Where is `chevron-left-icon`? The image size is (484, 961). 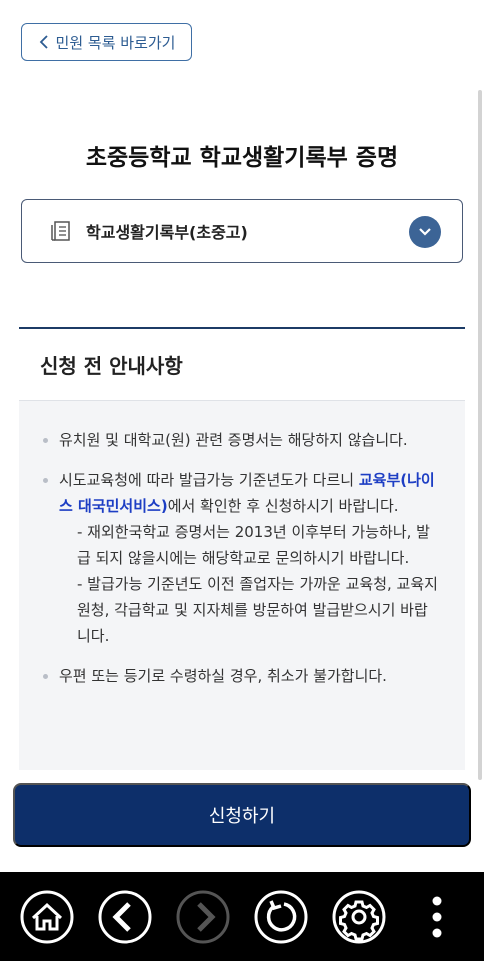 chevron-left-icon is located at coordinates (43, 42).